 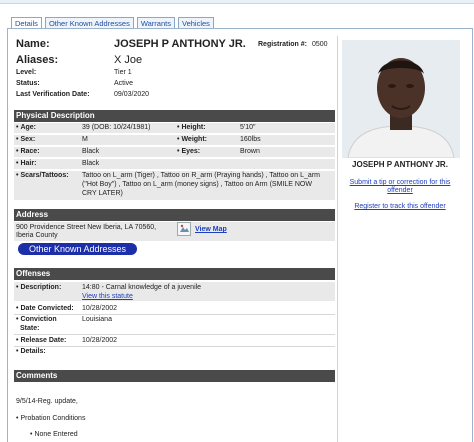 I want to click on map-icon, so click(x=184, y=229).